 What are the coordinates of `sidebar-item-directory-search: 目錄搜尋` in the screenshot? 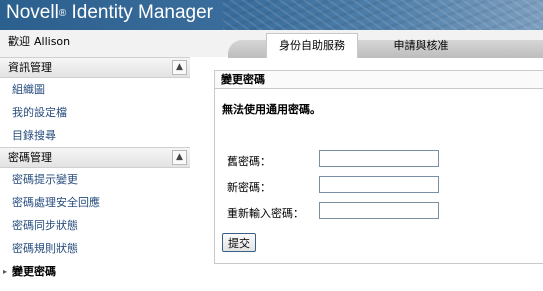 It's located at (95, 135).